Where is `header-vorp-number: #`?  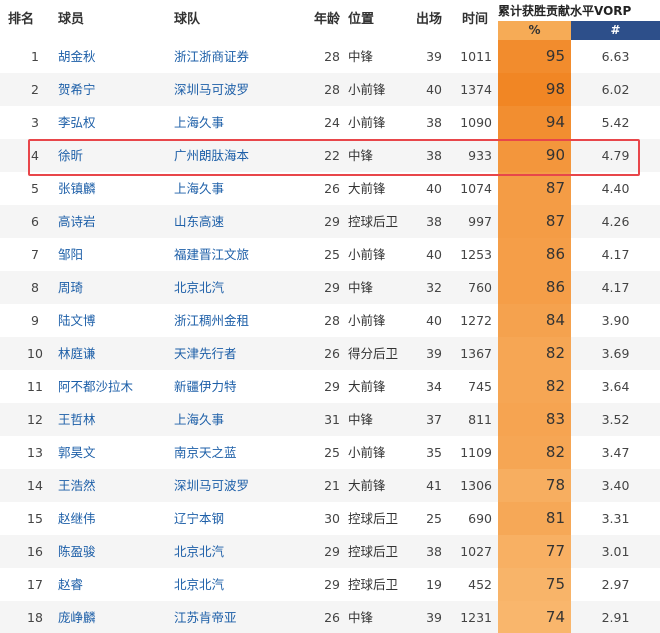 header-vorp-number: # is located at coordinates (615, 30).